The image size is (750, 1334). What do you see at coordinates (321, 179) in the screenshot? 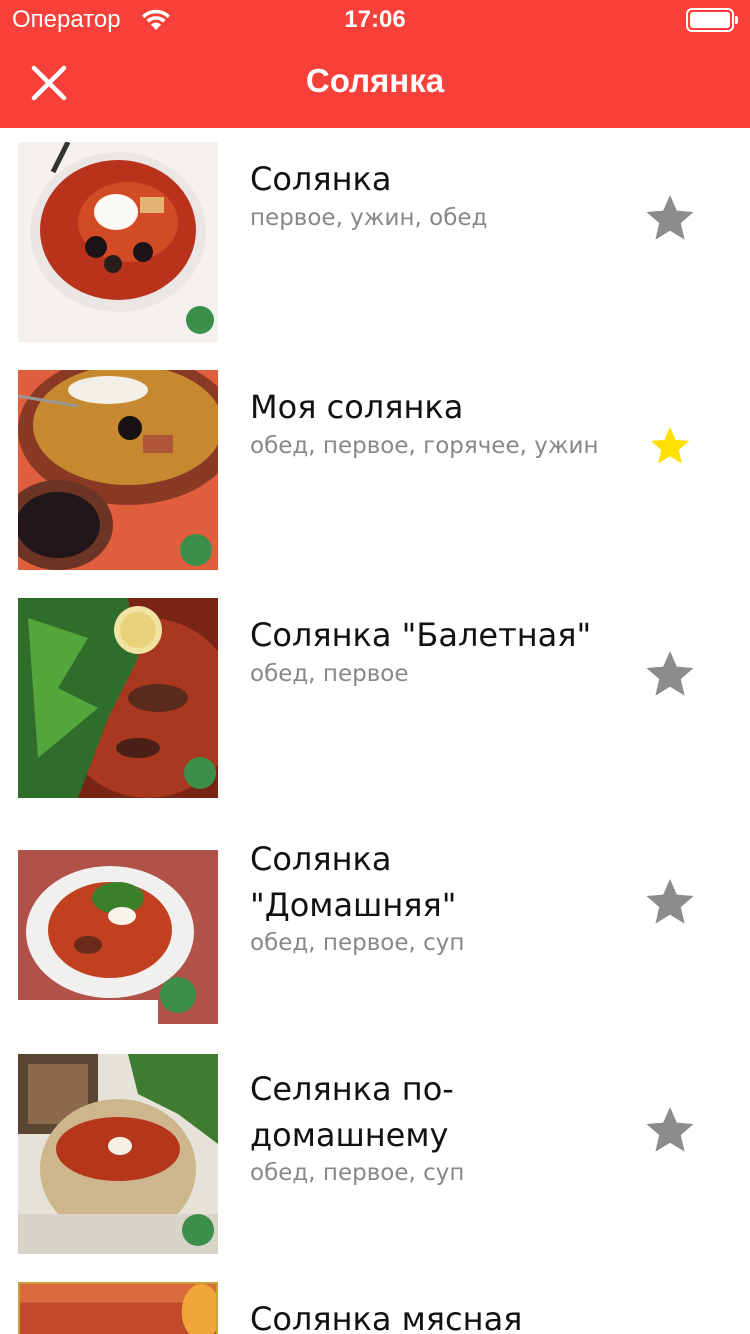
I see `recipe-title: Солянка` at bounding box center [321, 179].